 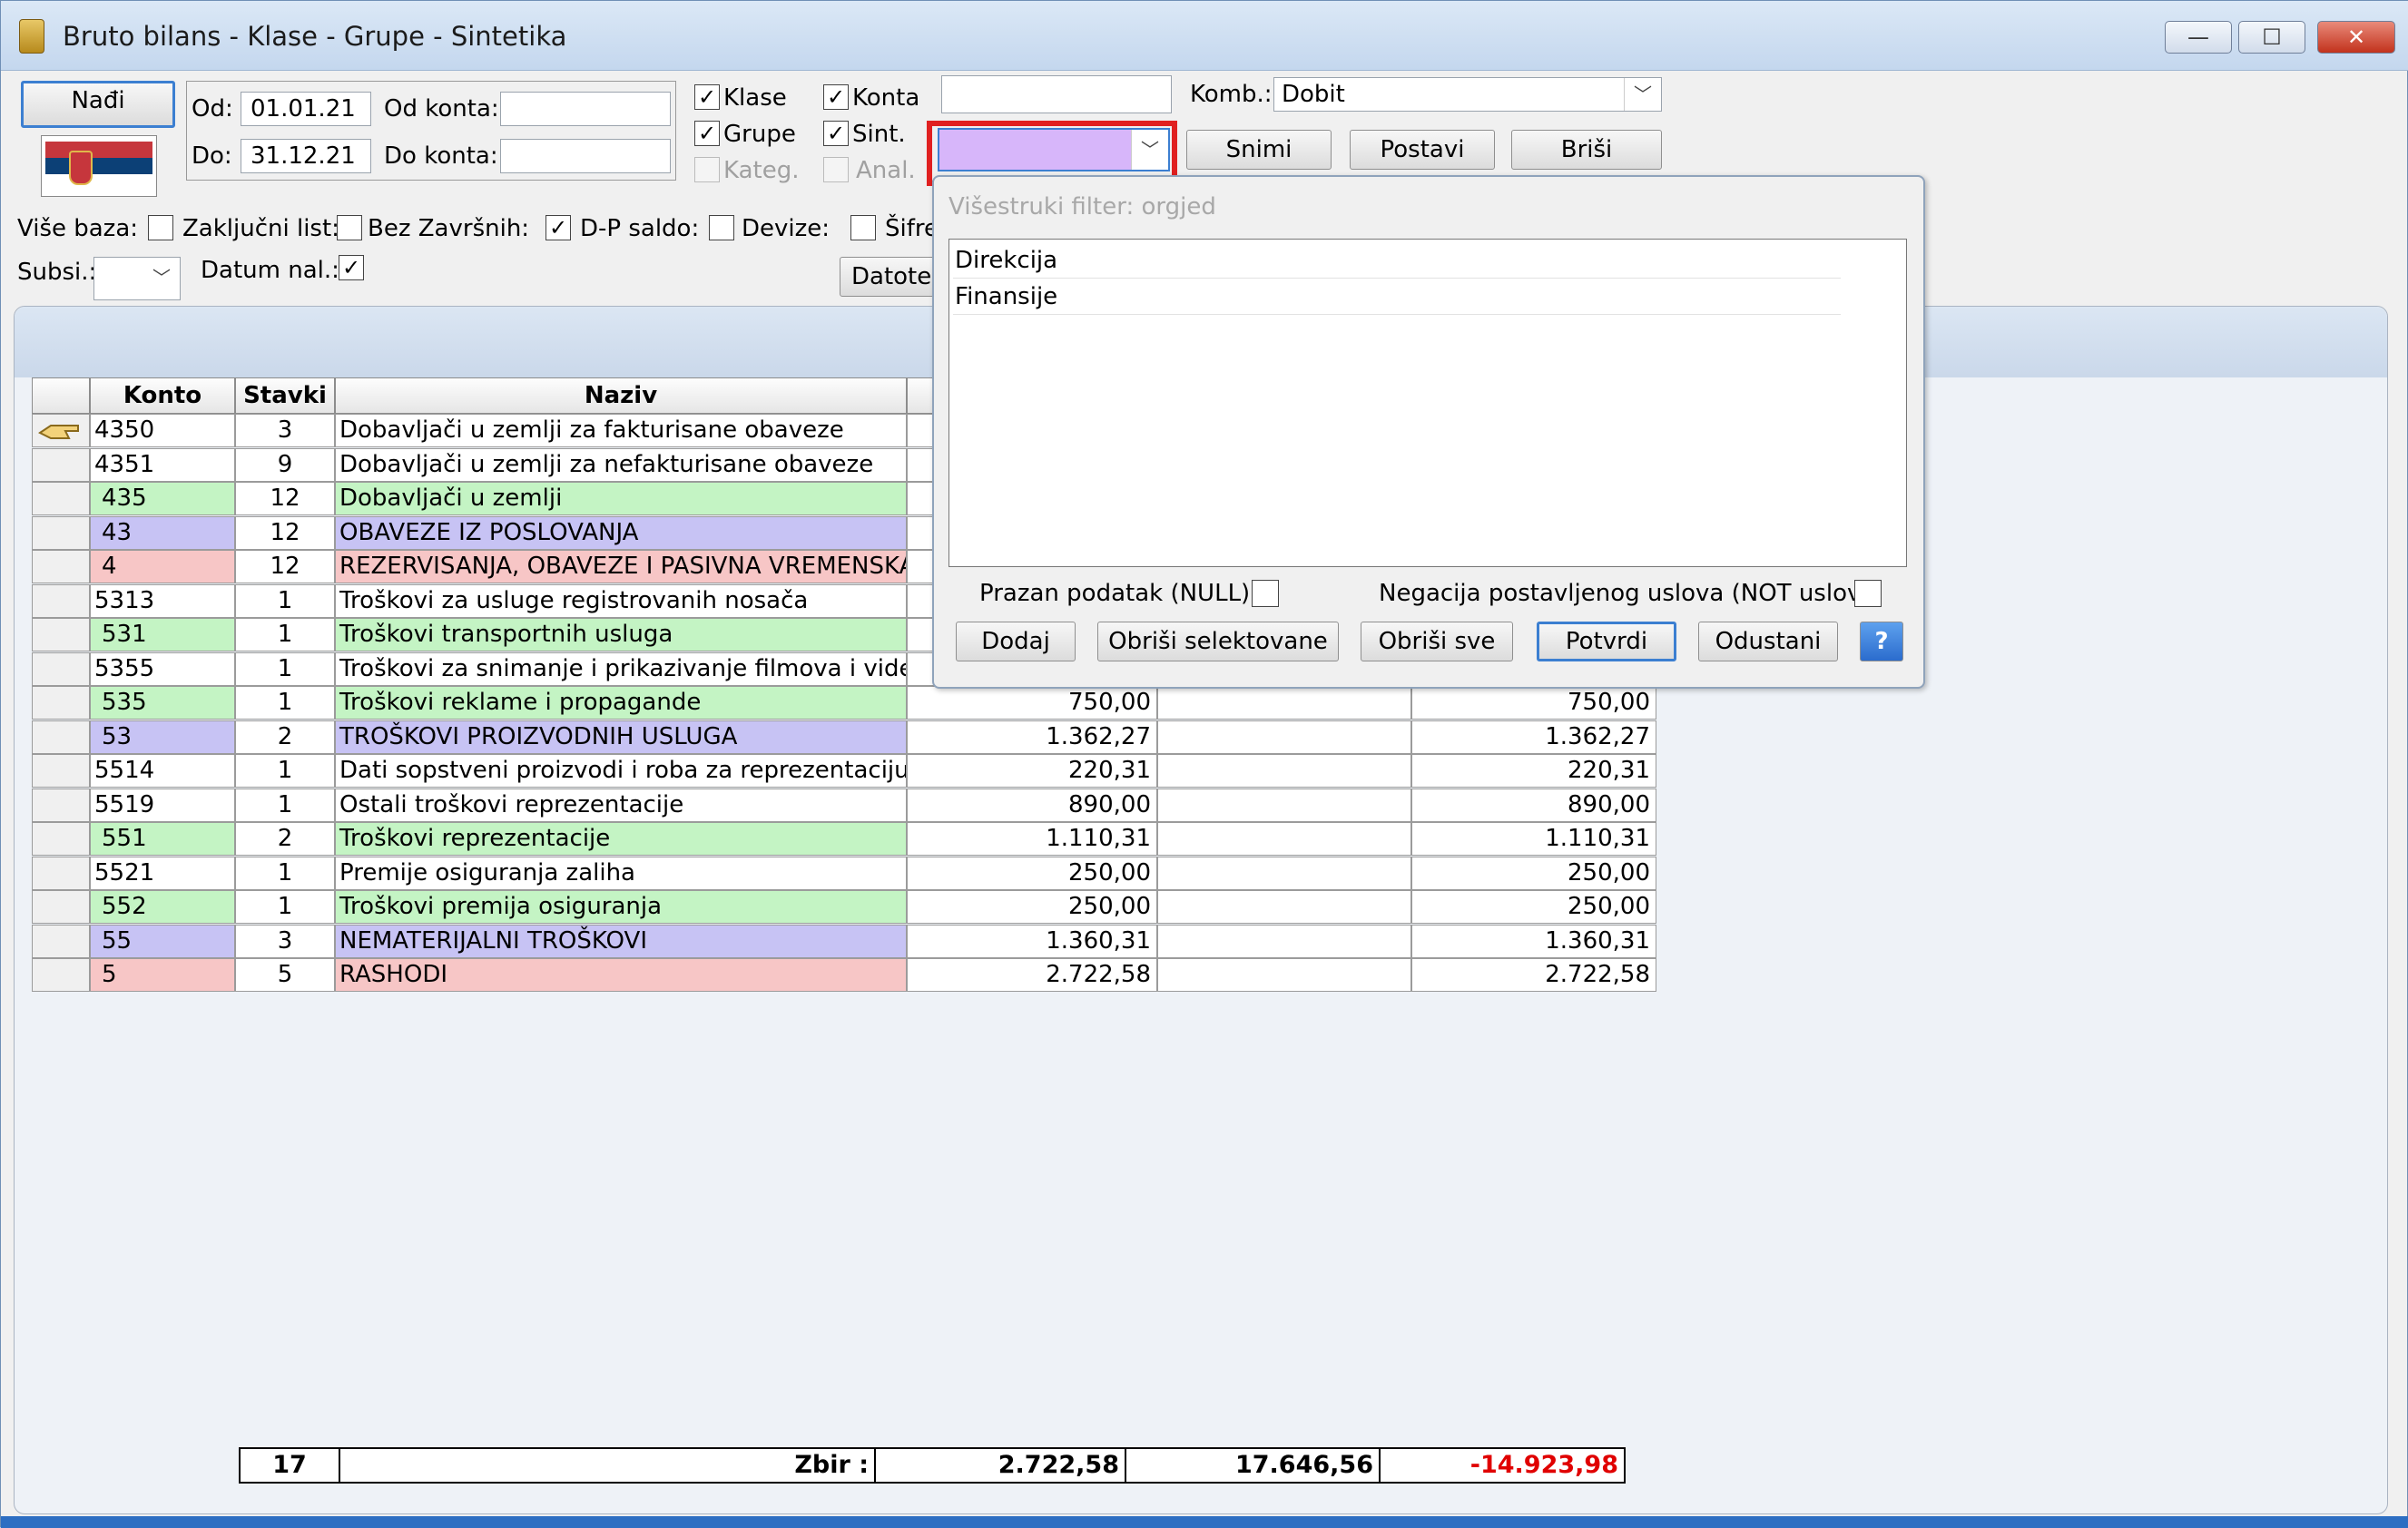 I want to click on konto-cell: 5514, so click(x=162, y=771).